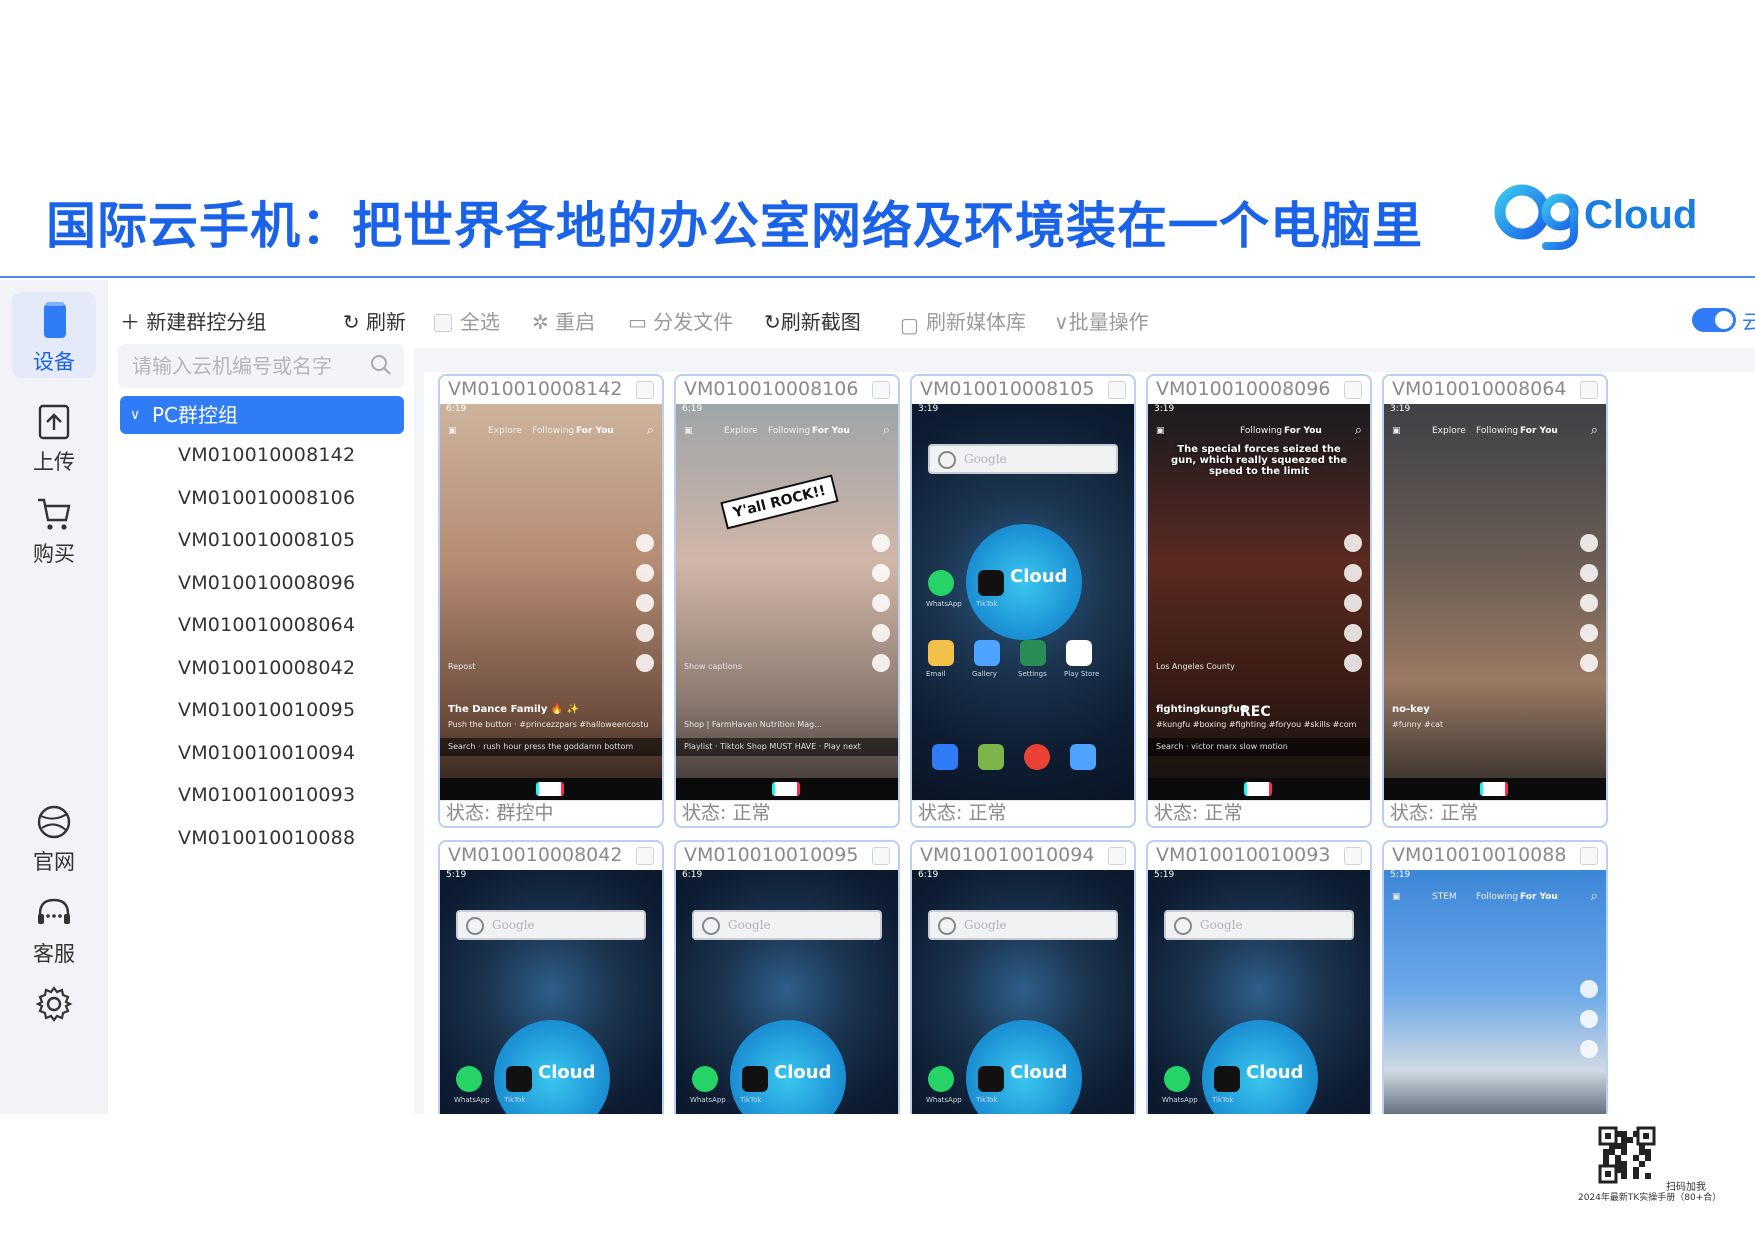  Describe the element at coordinates (266, 838) in the screenshot. I see `tree-device-item: VM010010010088` at that location.